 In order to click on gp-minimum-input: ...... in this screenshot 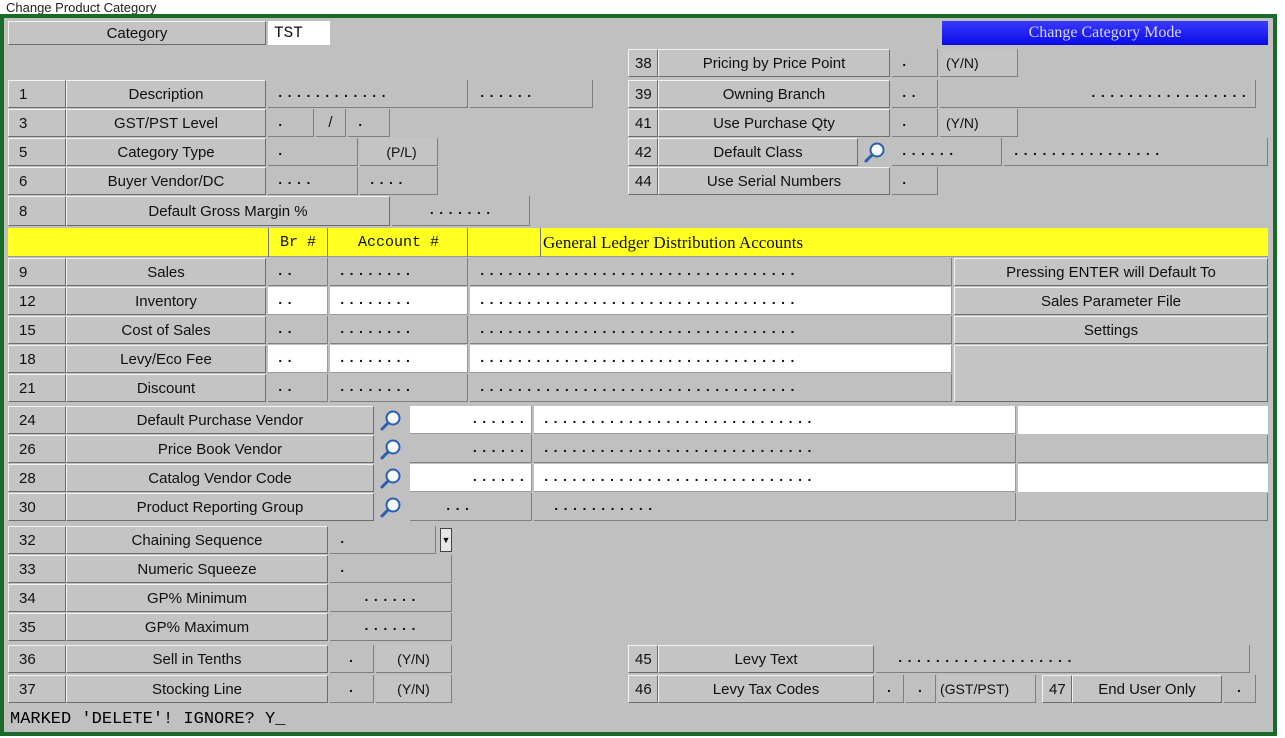, I will do `click(391, 598)`.